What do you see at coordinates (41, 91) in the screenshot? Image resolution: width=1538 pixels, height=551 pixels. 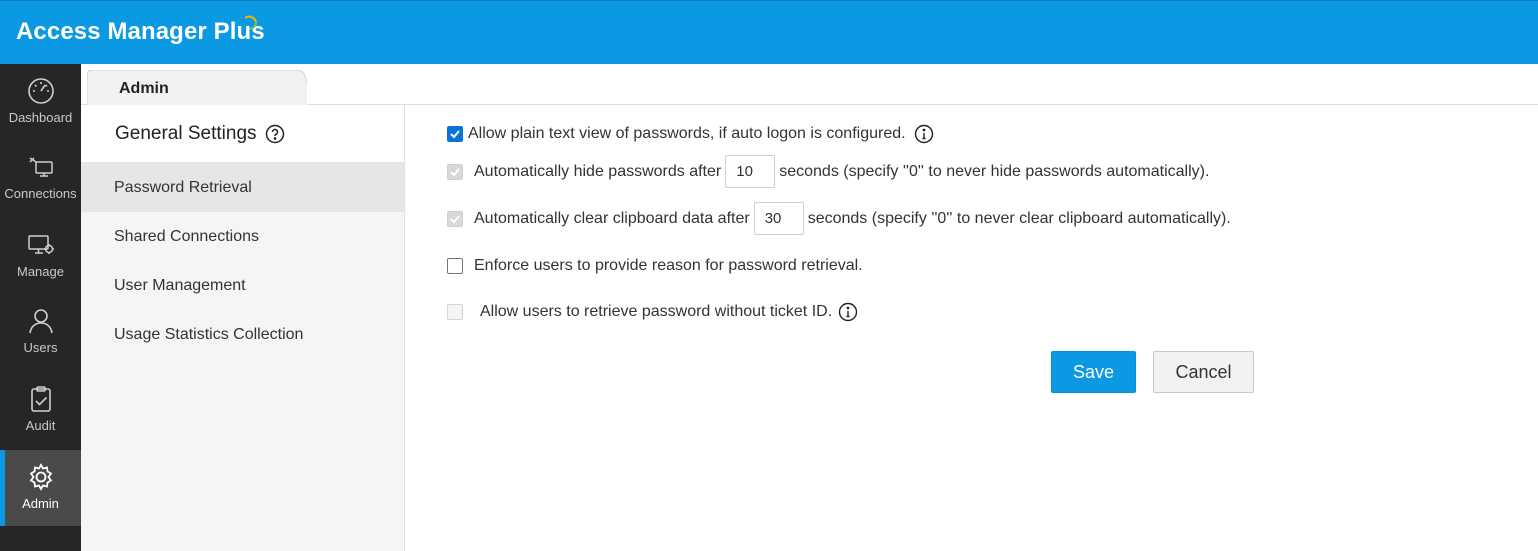 I see `gauge-icon` at bounding box center [41, 91].